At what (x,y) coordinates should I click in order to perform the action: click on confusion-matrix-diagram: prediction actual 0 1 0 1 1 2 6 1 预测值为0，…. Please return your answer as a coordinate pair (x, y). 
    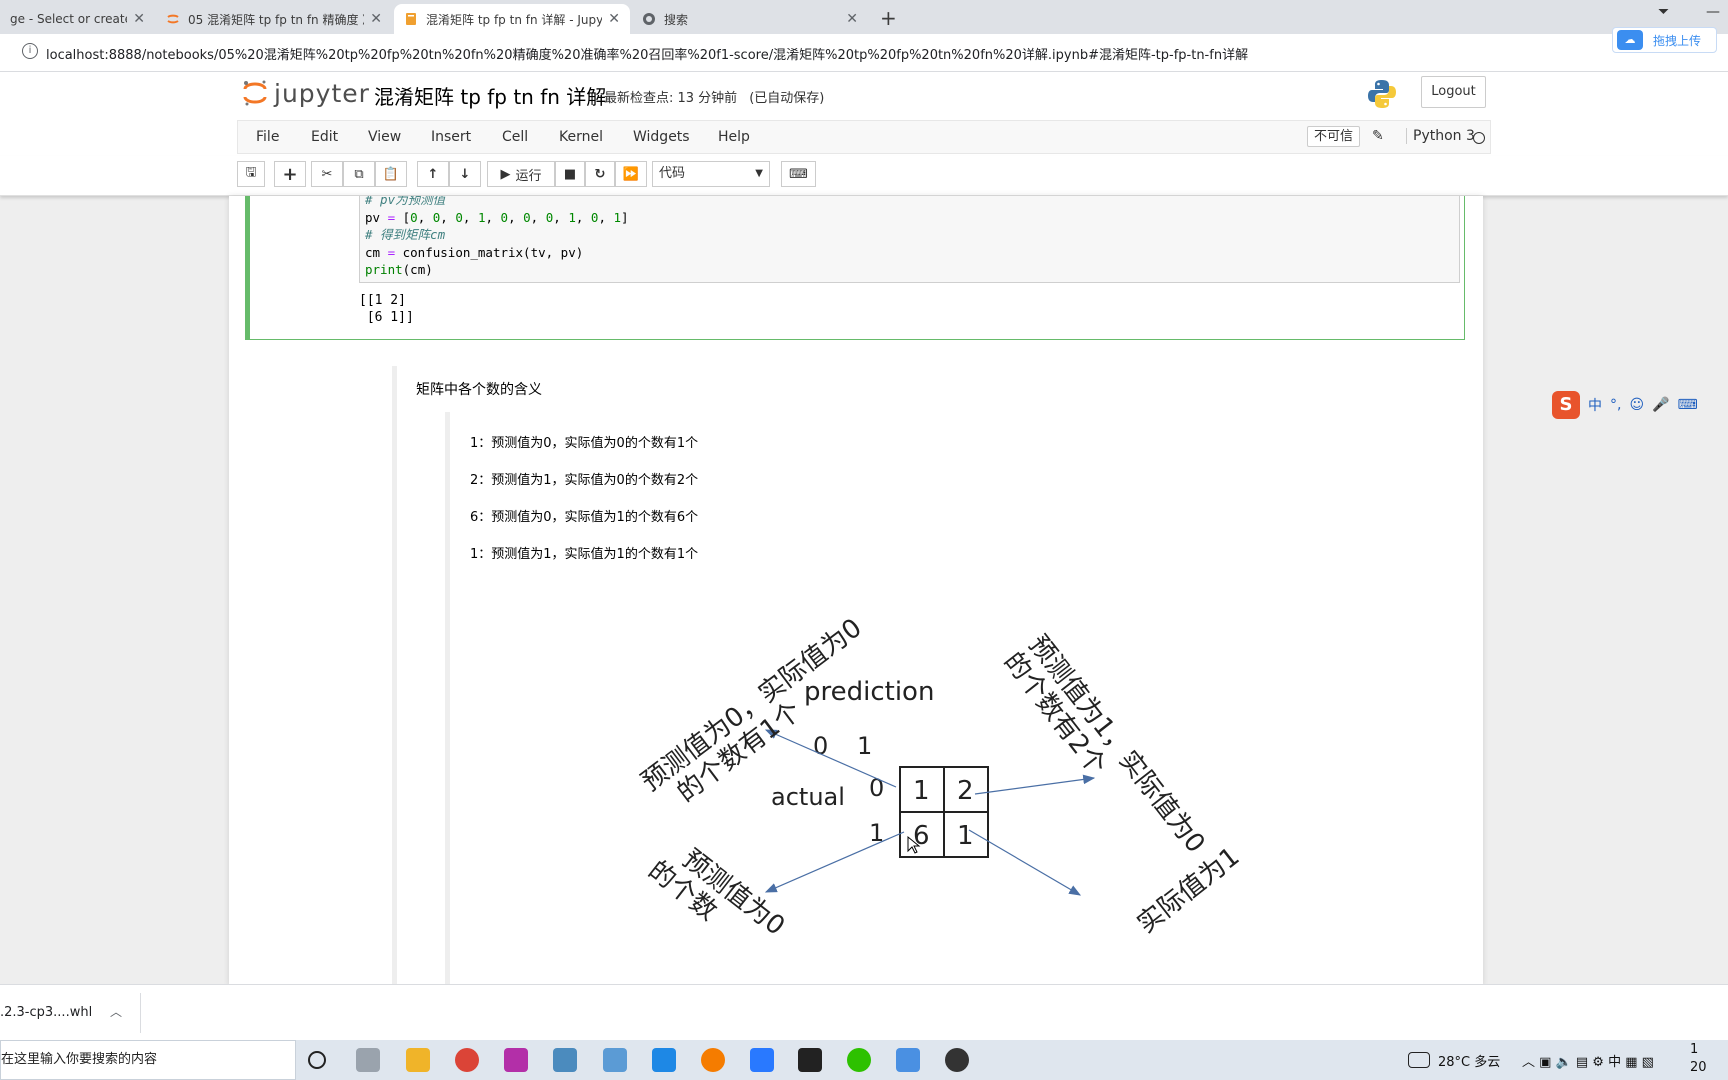
    Looking at the image, I should click on (940, 777).